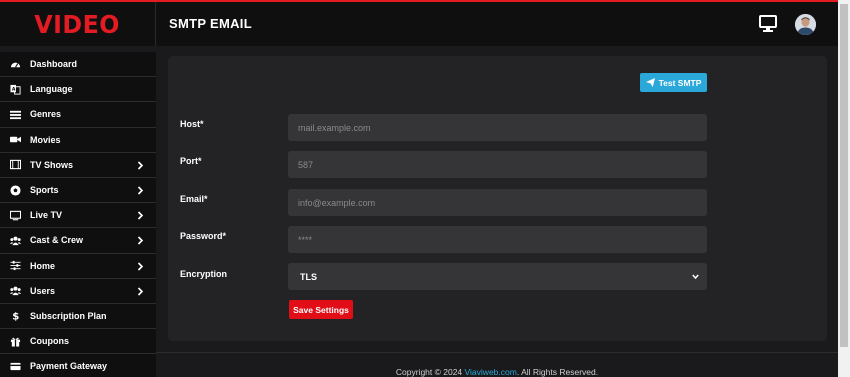 The width and height of the screenshot is (850, 377). What do you see at coordinates (15, 190) in the screenshot?
I see `soccer-ball-icon` at bounding box center [15, 190].